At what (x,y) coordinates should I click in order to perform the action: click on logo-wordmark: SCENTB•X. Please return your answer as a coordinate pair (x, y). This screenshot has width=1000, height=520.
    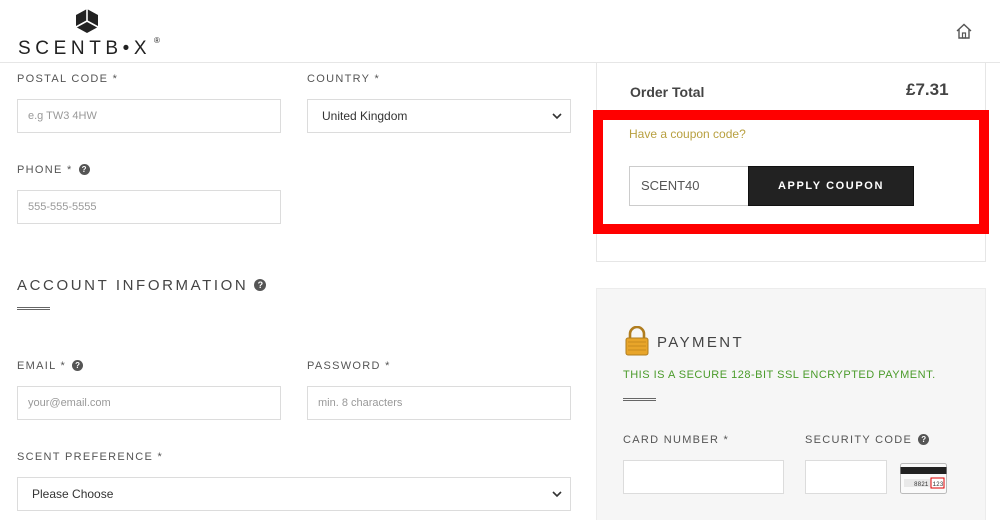
    Looking at the image, I should click on (85, 48).